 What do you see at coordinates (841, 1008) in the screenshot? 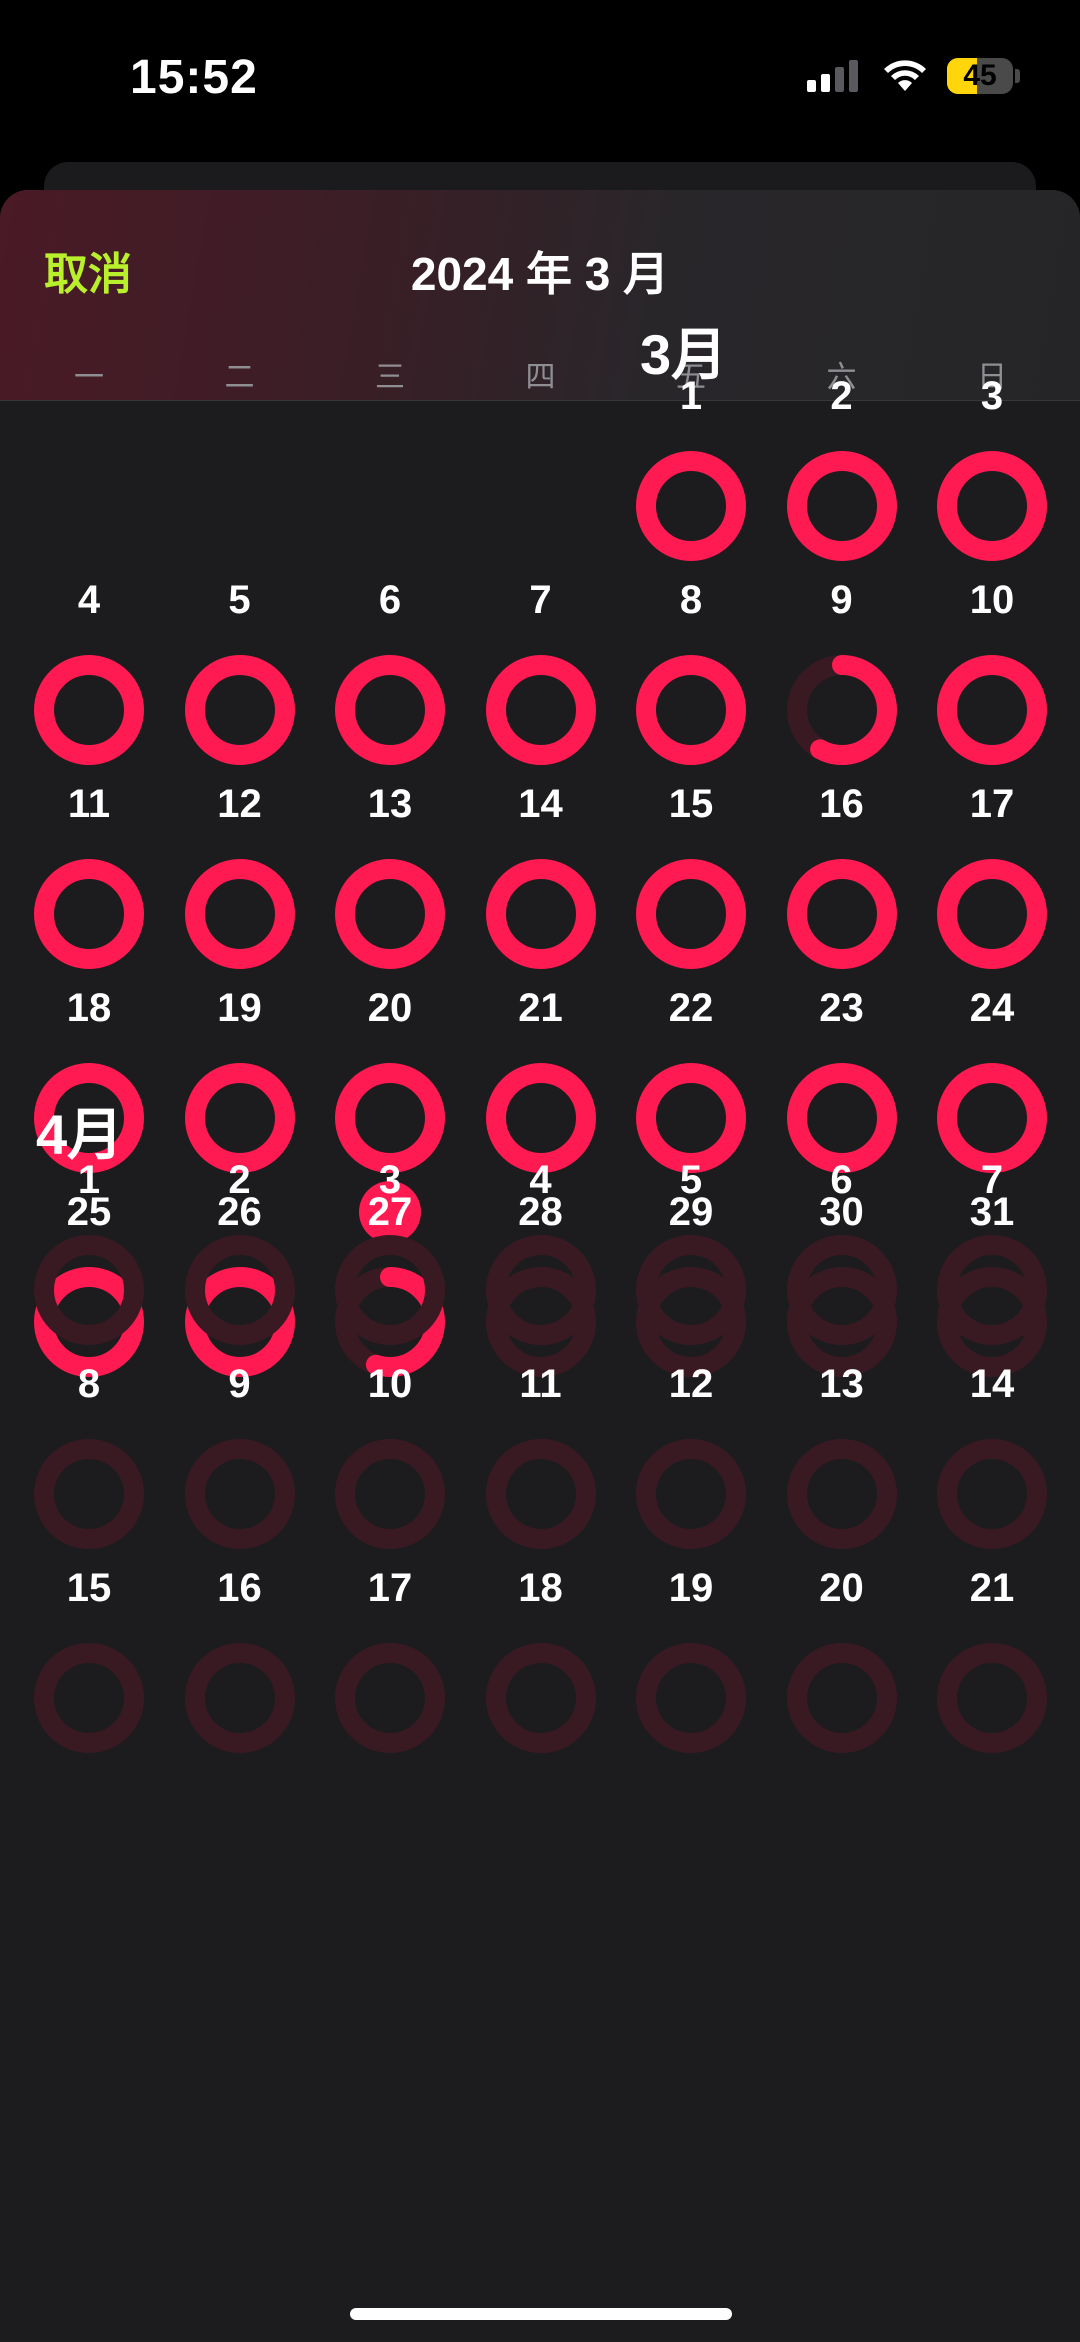
I see `day-number: 23` at bounding box center [841, 1008].